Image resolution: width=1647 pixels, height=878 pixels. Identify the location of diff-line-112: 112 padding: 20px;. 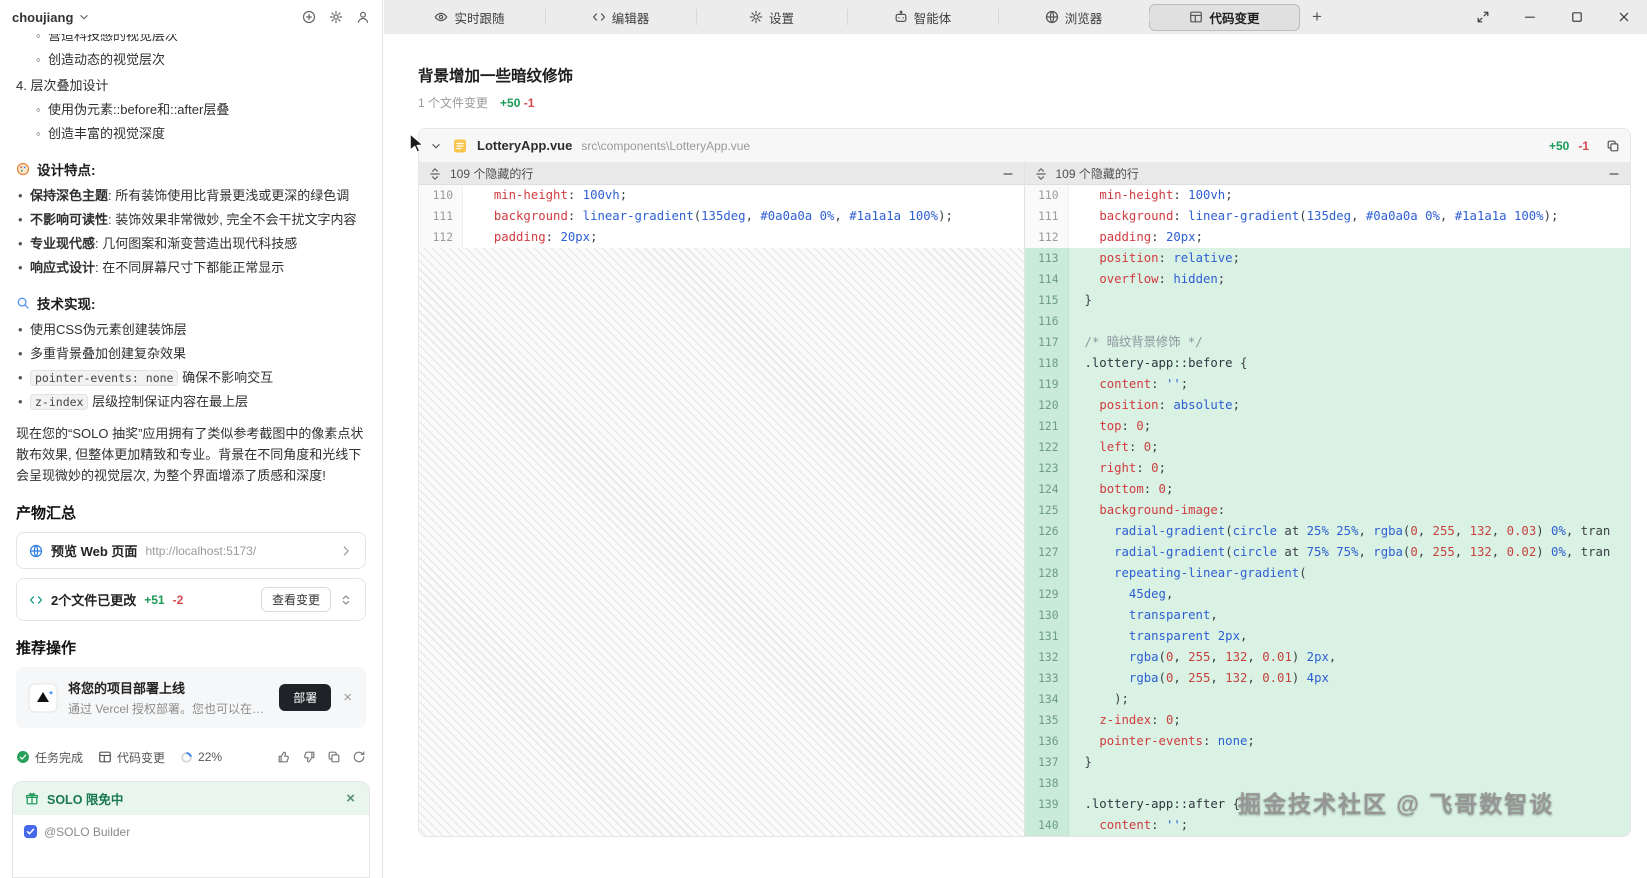
(1327, 237).